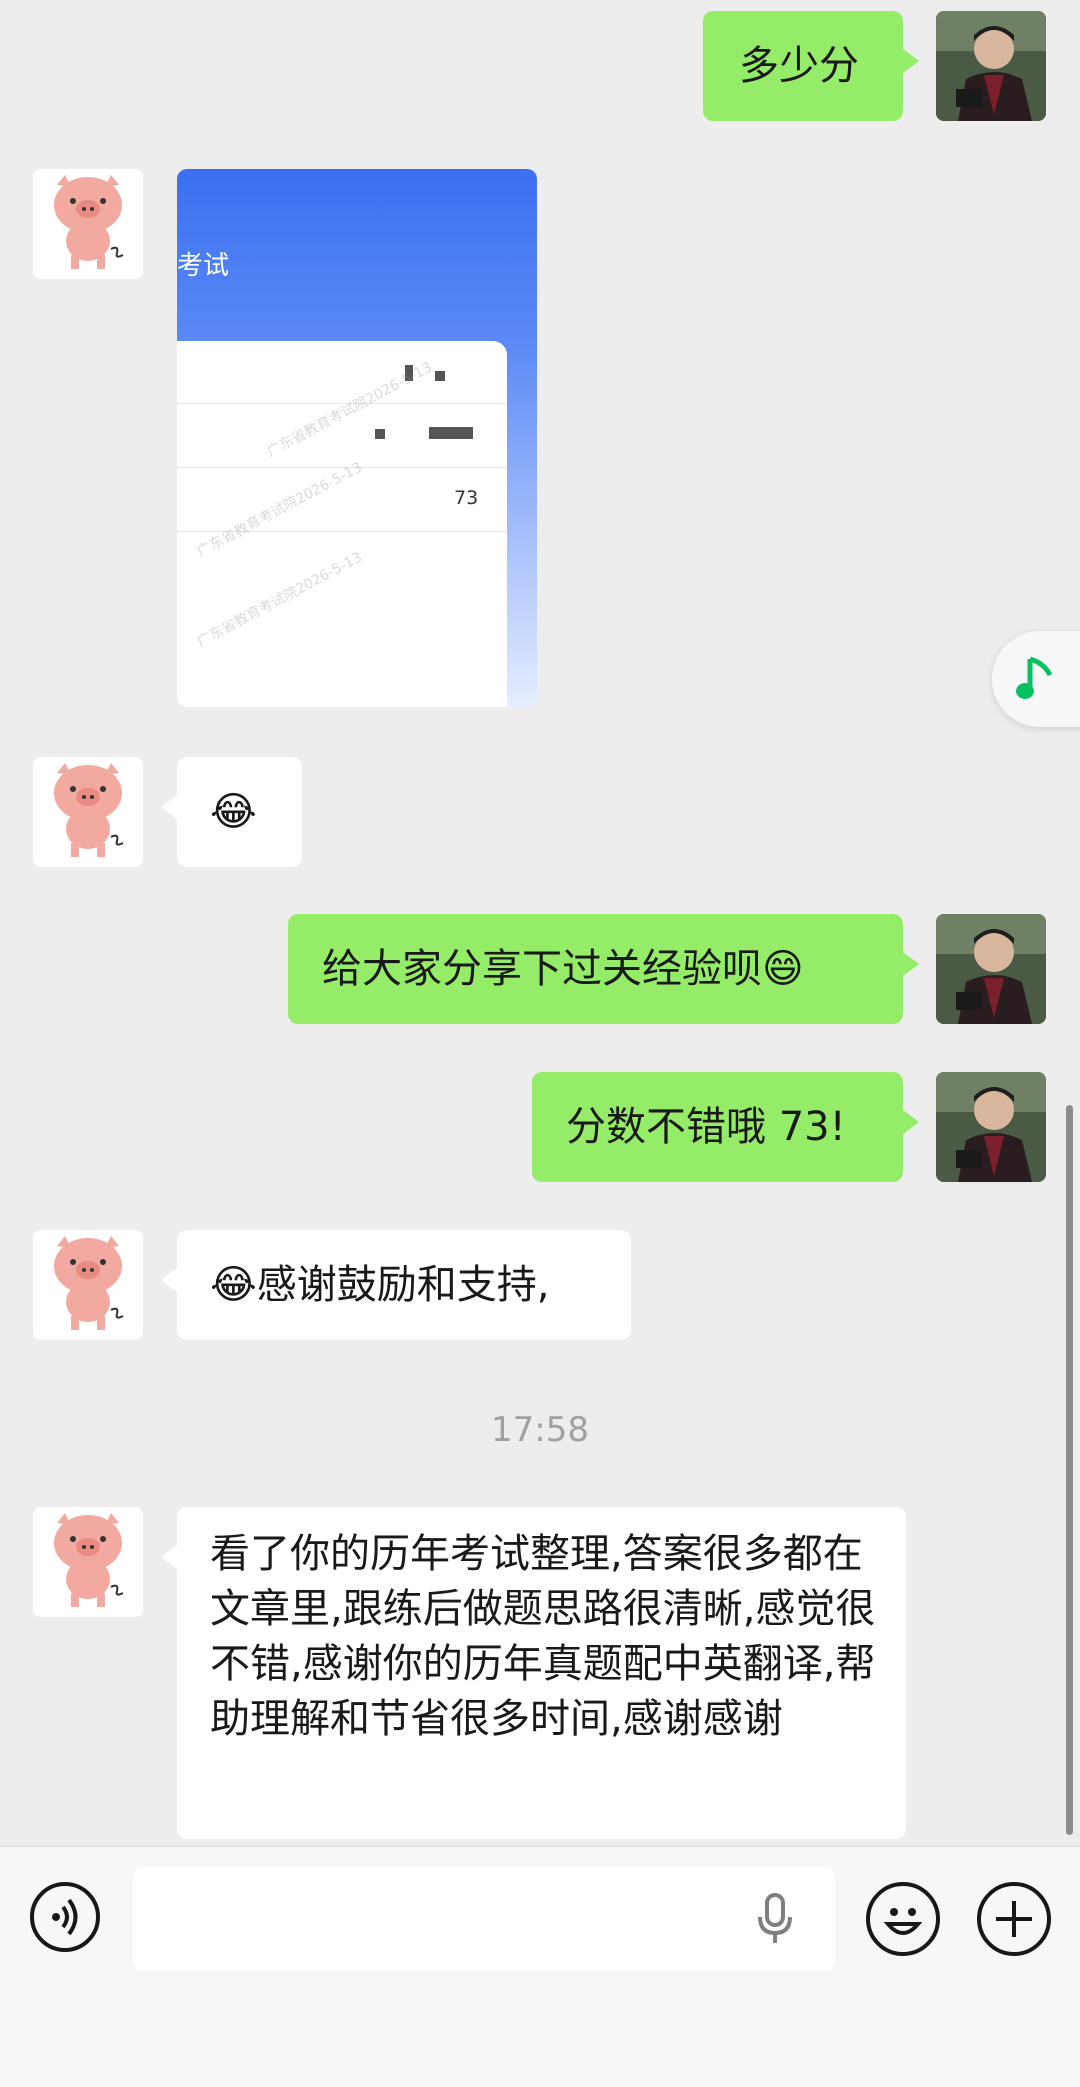 Image resolution: width=1080 pixels, height=2087 pixels. Describe the element at coordinates (203, 266) in the screenshot. I see `card-title: 考试` at that location.